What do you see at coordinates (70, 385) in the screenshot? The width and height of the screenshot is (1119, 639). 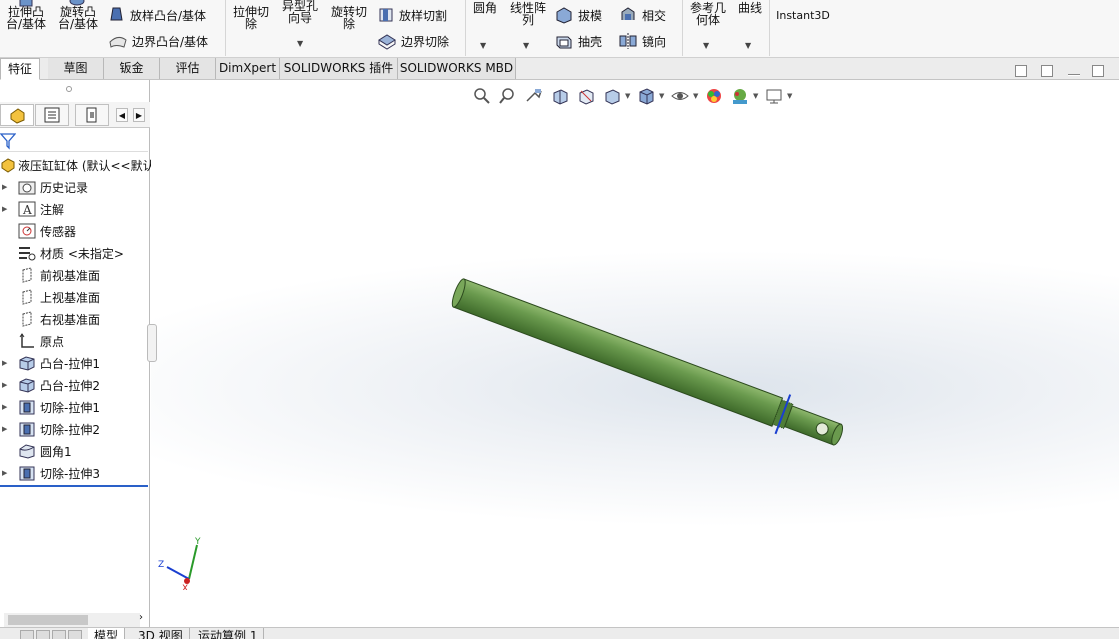 I see `tree-item-label: 凸台-拉伸2` at bounding box center [70, 385].